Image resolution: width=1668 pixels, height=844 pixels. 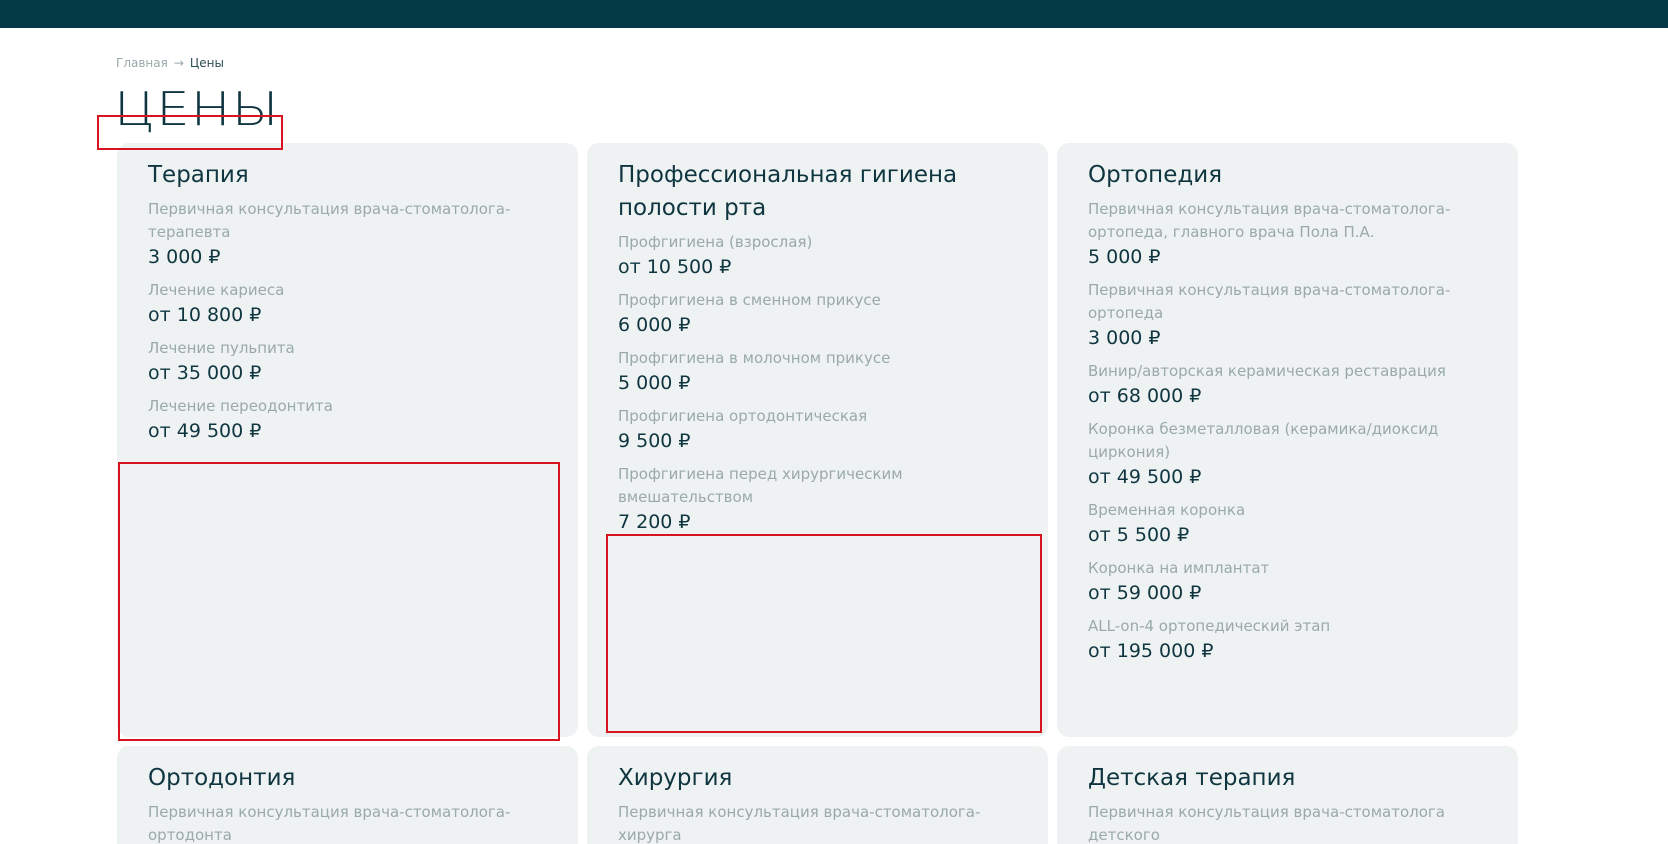 I want to click on price-item: Профгигиена в молочном прикусе 5 000 ₽, so click(x=817, y=371).